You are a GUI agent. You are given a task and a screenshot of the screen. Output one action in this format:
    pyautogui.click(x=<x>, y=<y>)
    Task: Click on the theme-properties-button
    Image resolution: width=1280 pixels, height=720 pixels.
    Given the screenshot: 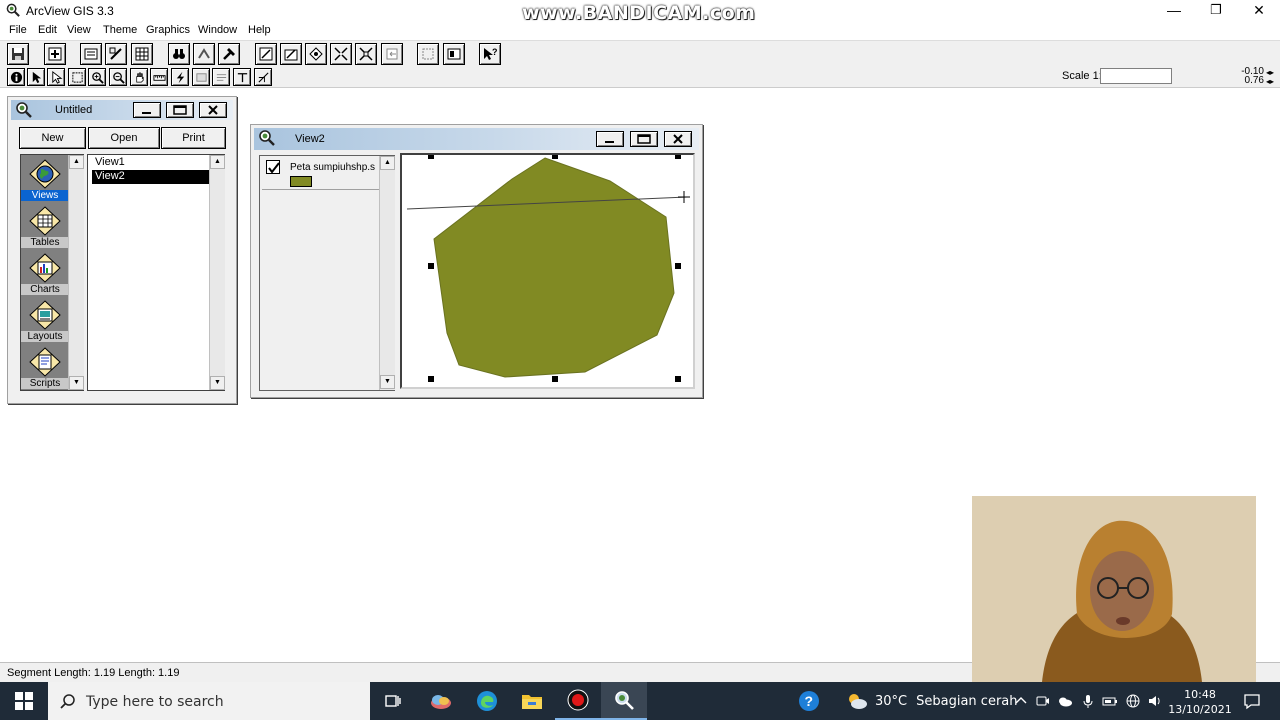 What is the action you would take?
    pyautogui.click(x=91, y=54)
    